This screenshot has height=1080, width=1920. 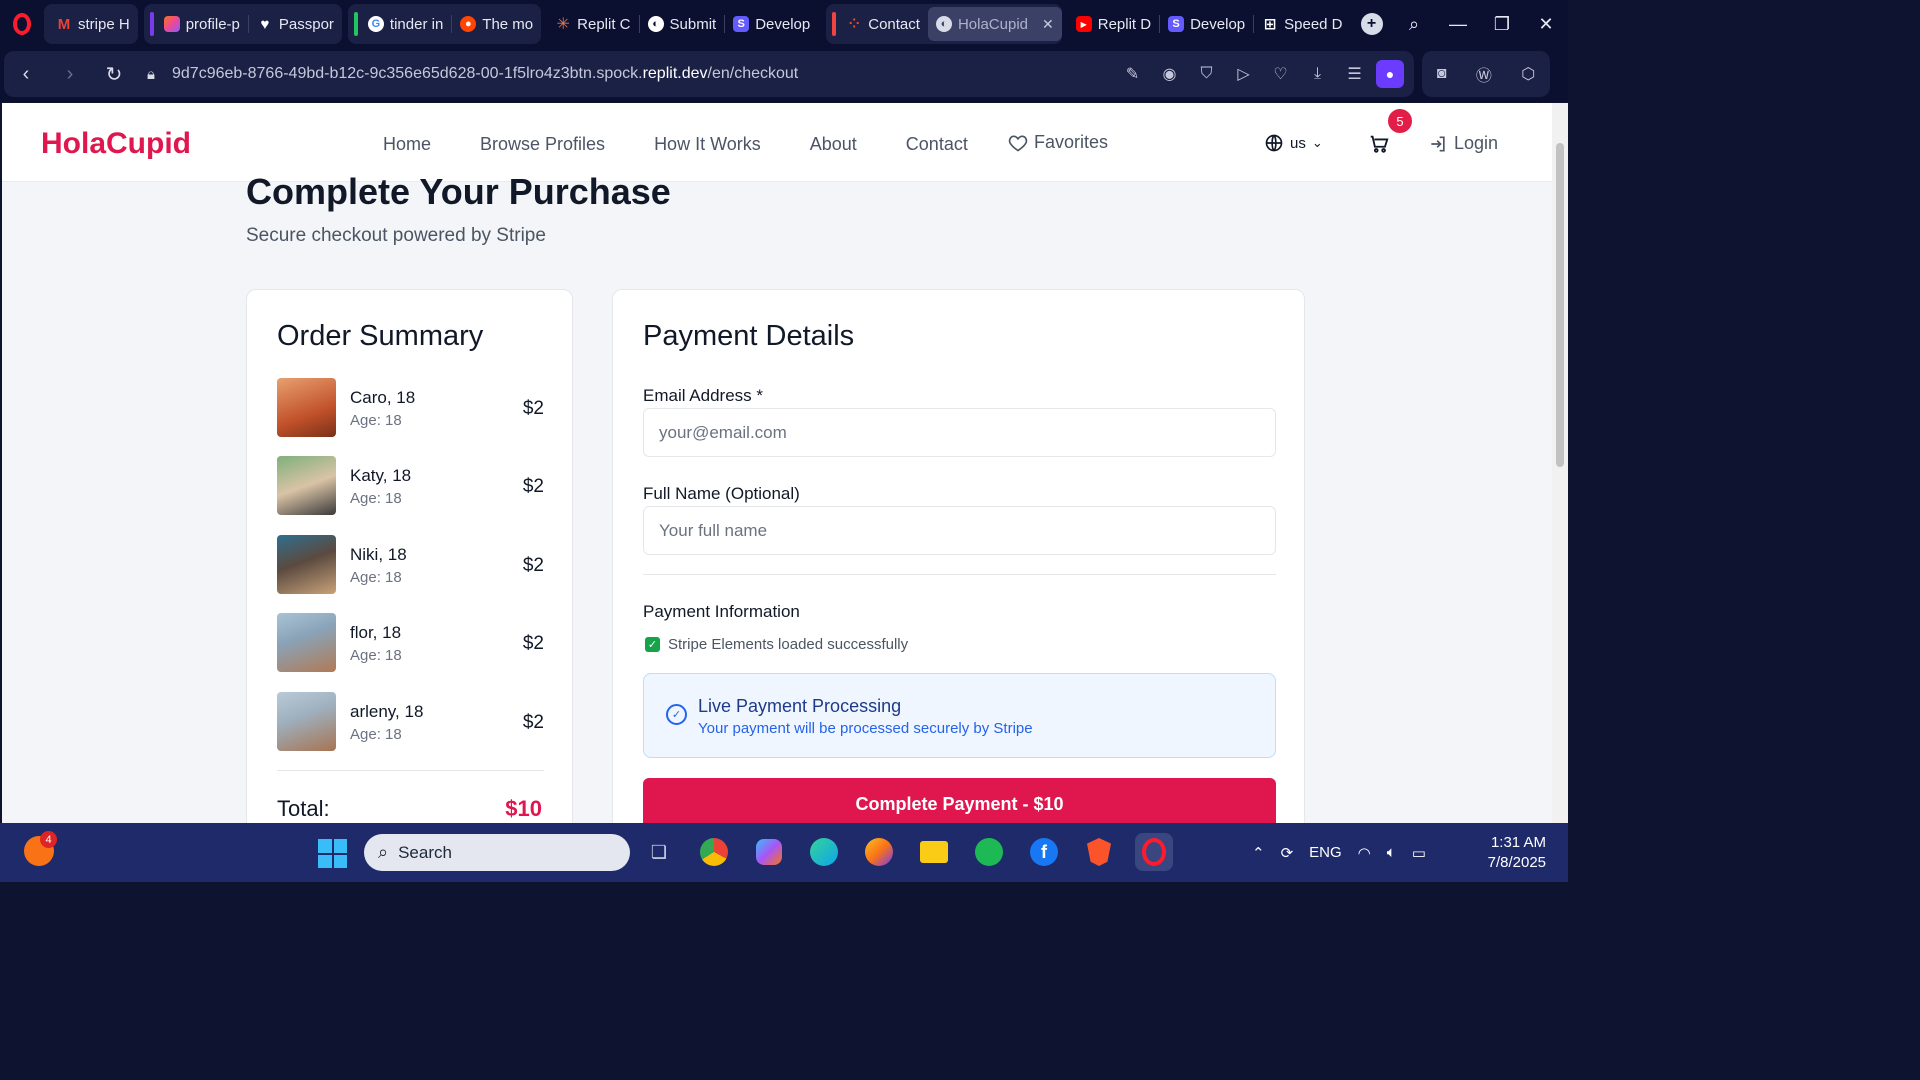 I want to click on nav-how-it-works: How It Works, so click(x=707, y=144).